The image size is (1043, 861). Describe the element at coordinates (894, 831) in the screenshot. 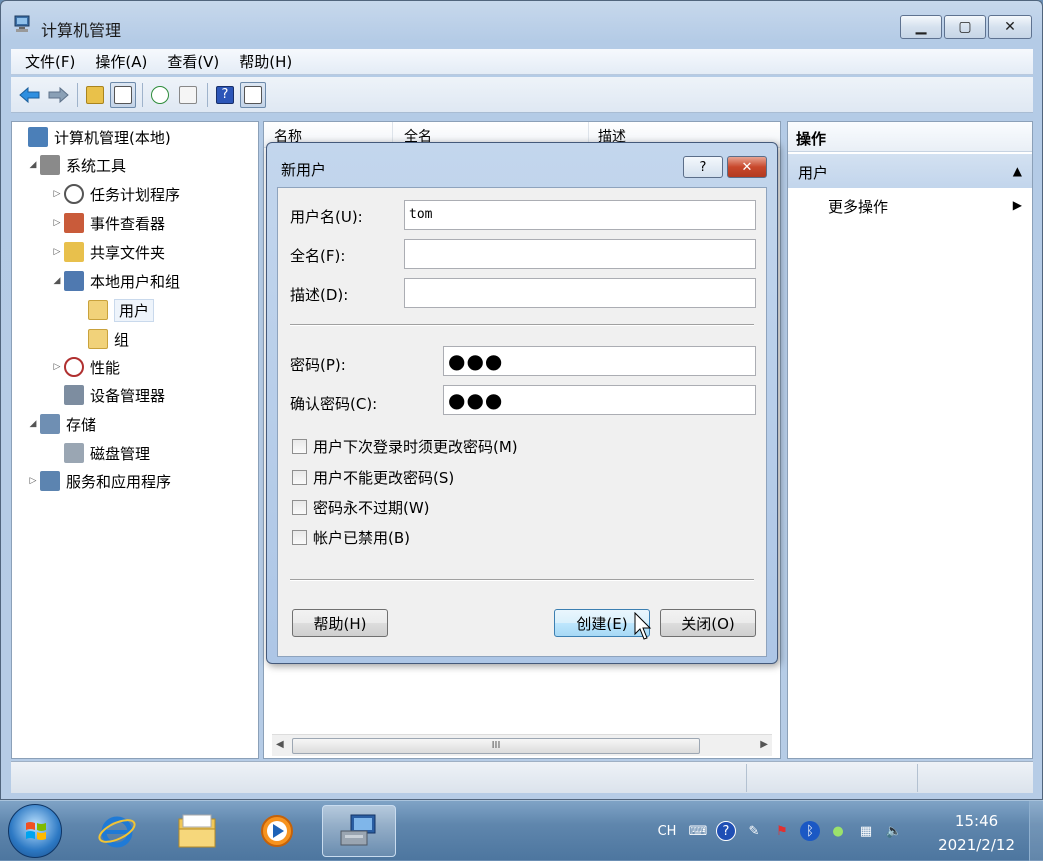

I see `volume-icon: 🔈` at that location.